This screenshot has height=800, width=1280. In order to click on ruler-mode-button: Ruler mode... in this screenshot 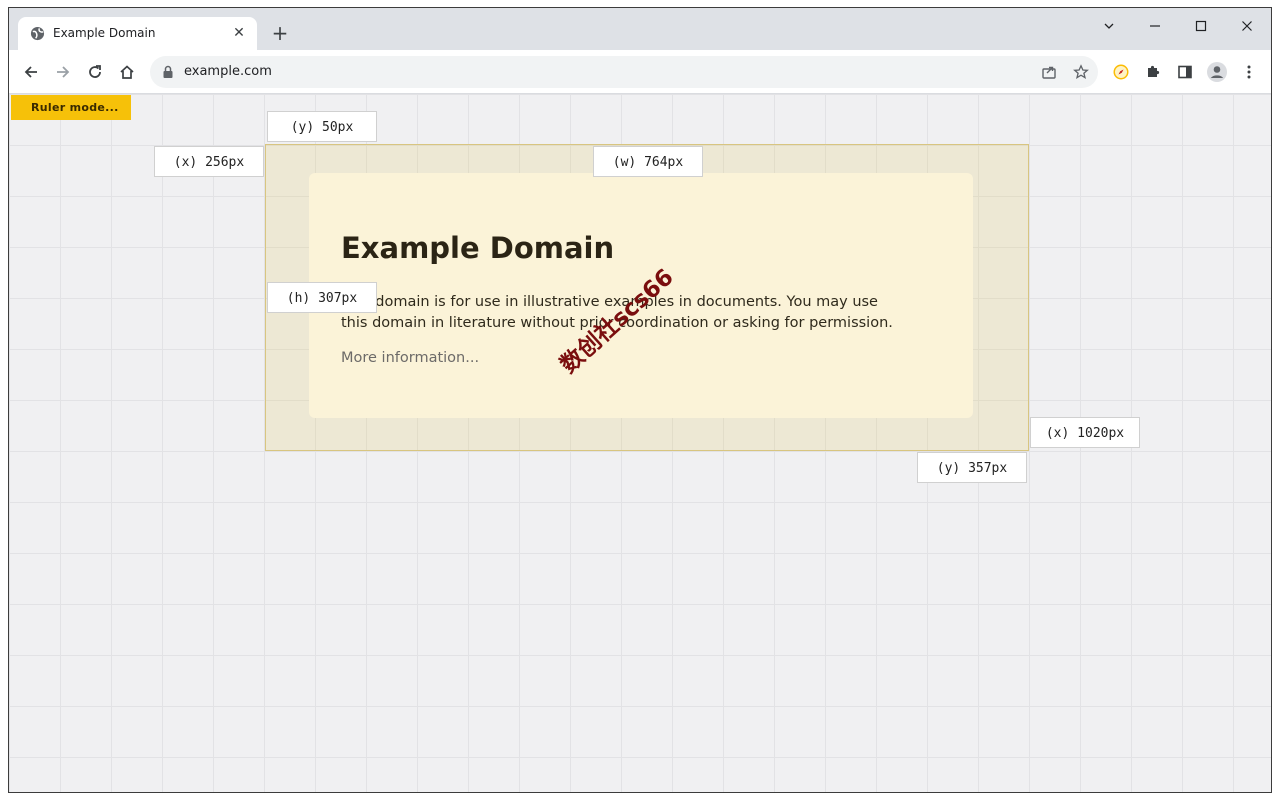, I will do `click(71, 107)`.